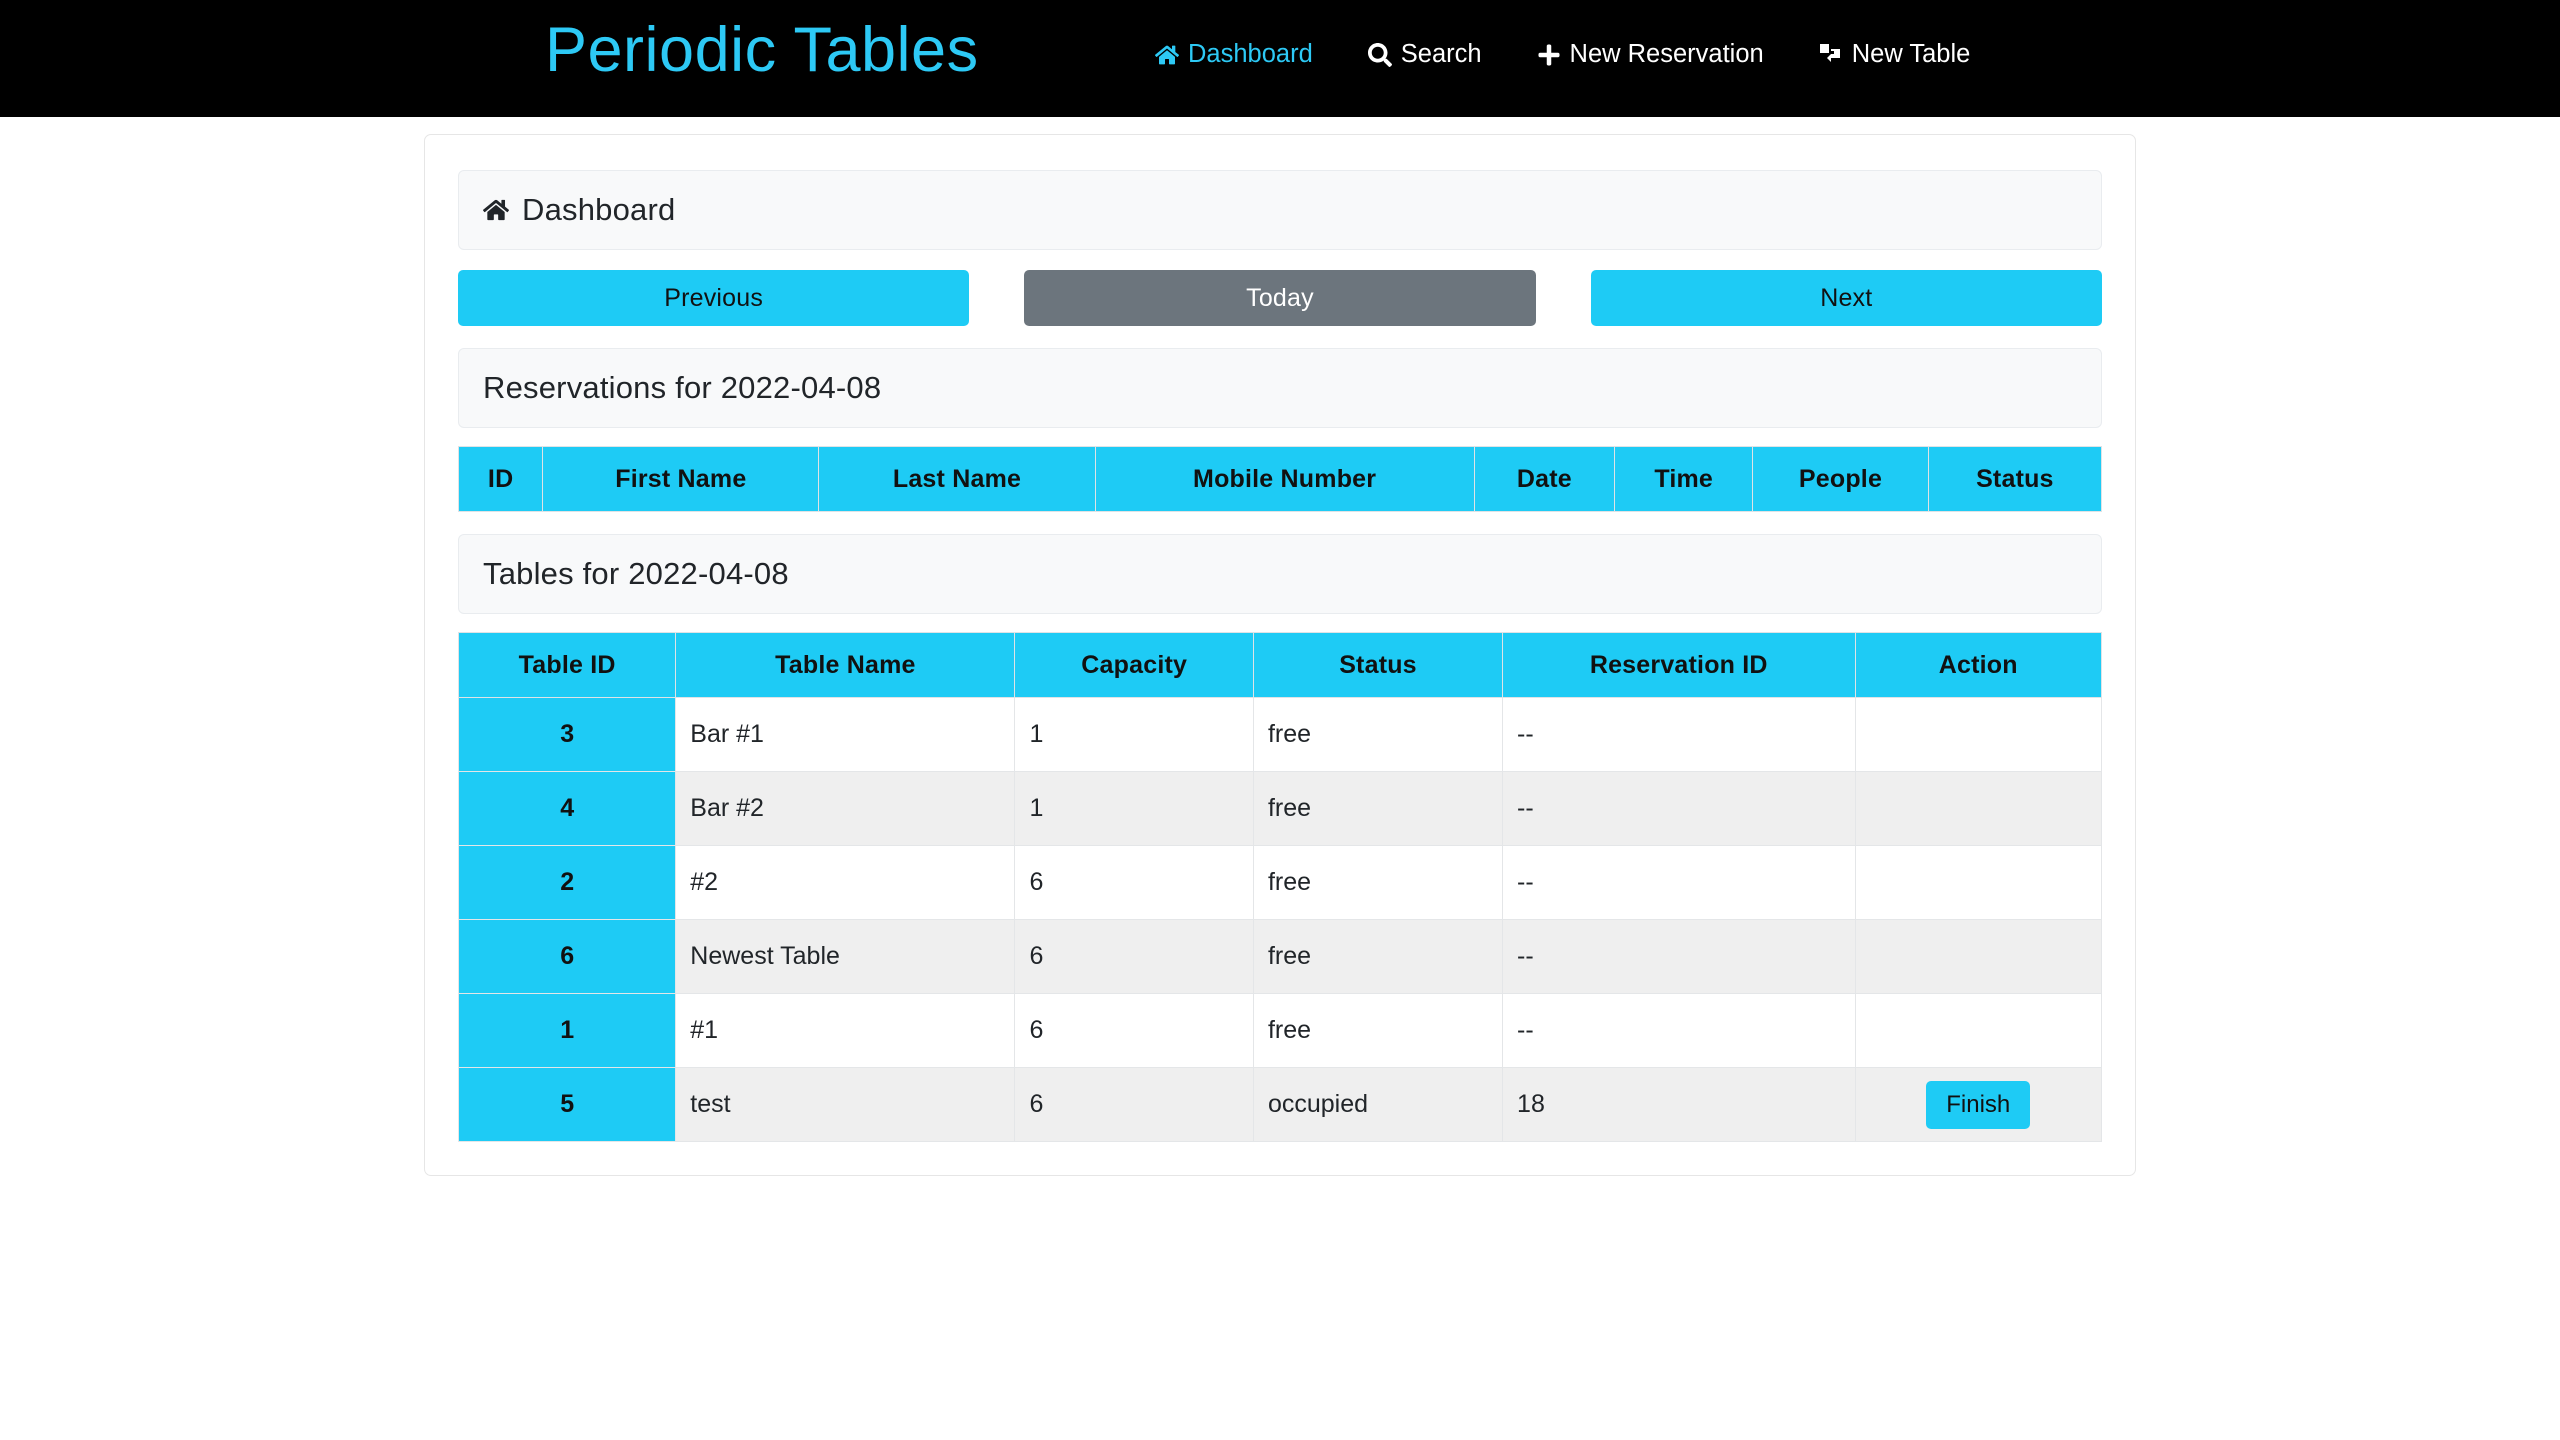  What do you see at coordinates (567, 882) in the screenshot?
I see `cell-table-id: 2` at bounding box center [567, 882].